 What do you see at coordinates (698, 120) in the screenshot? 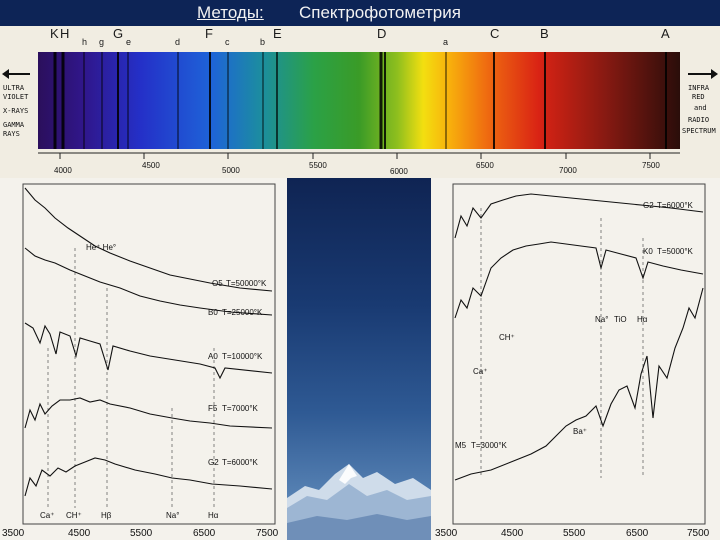
I see `svg-text: RADIO` at bounding box center [698, 120].